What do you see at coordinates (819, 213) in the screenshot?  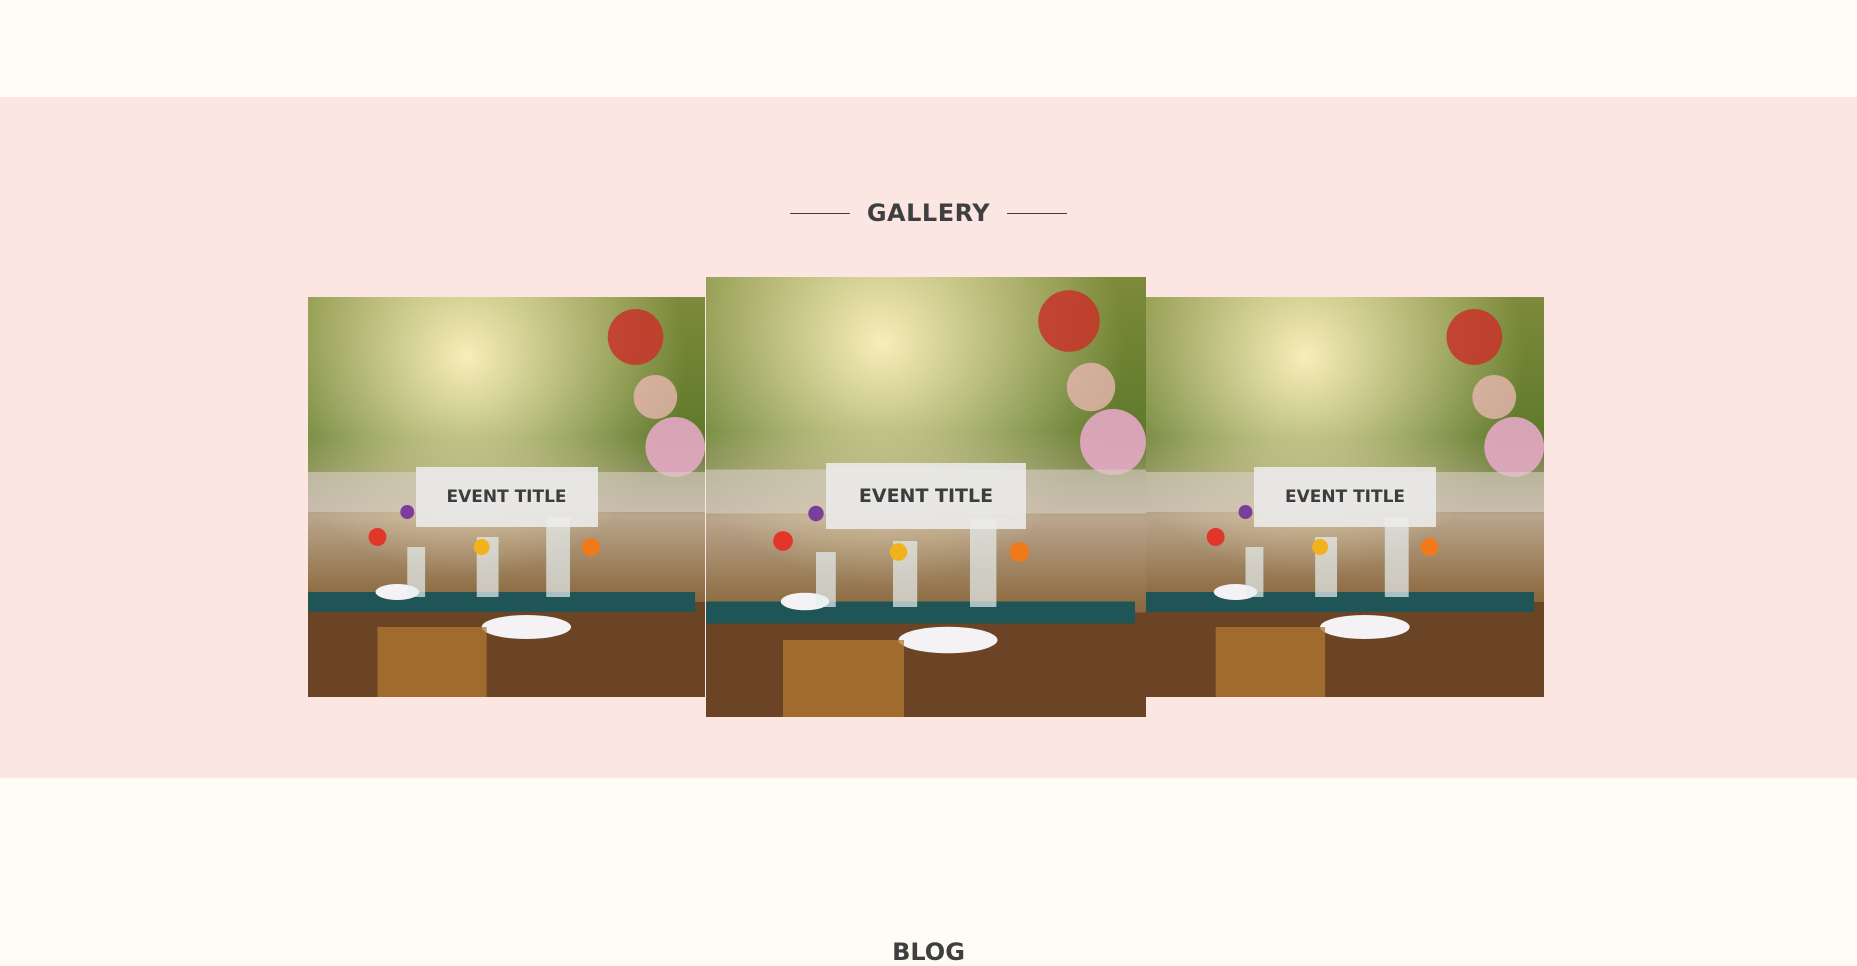 I see `heading-rule-left` at bounding box center [819, 213].